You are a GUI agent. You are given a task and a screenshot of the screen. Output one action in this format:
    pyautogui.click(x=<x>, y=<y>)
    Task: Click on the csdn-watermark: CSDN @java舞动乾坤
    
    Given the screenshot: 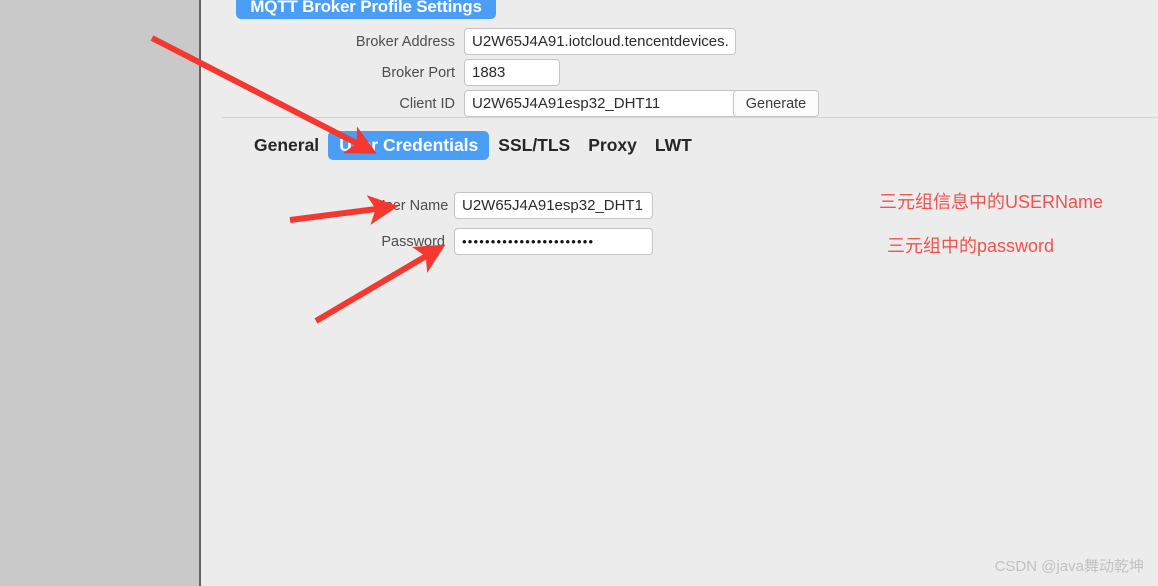 What is the action you would take?
    pyautogui.click(x=1069, y=566)
    